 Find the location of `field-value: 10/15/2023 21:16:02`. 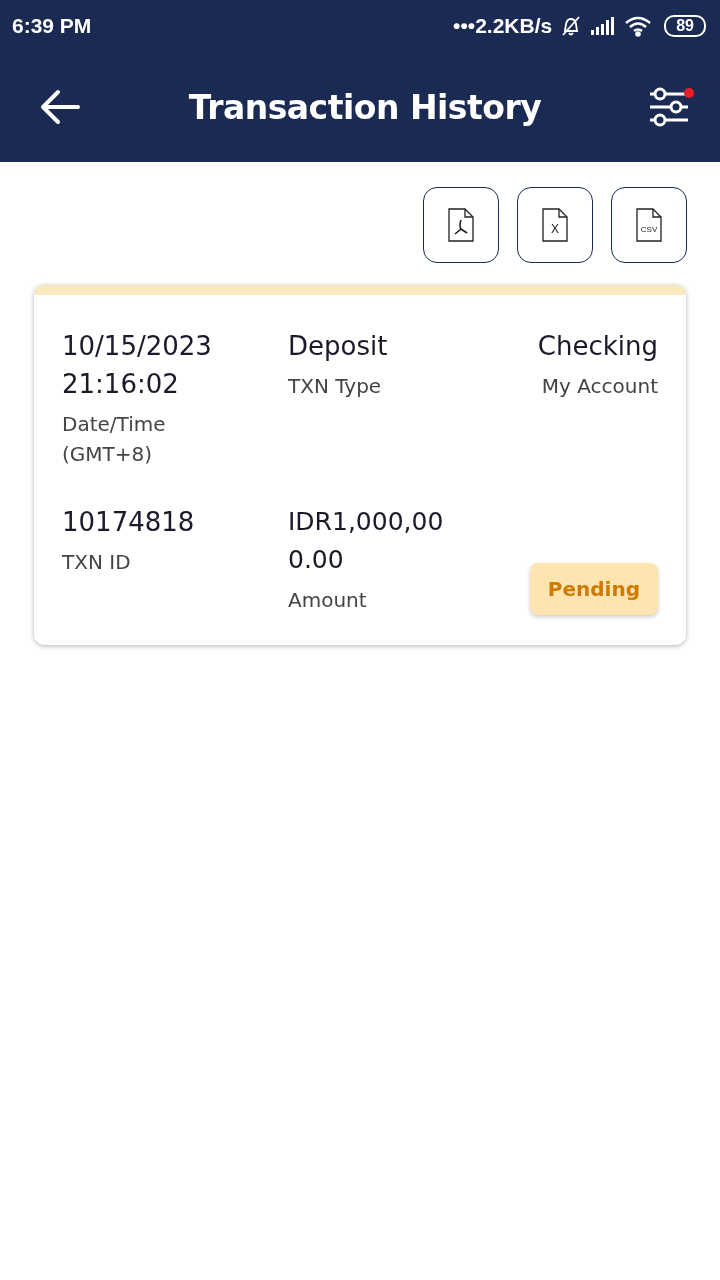

field-value: 10/15/2023 21:16:02 is located at coordinates (137, 365).